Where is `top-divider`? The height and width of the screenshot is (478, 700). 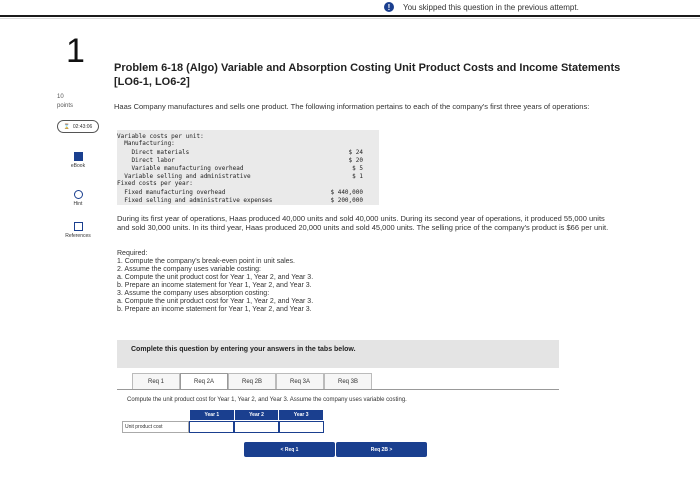
top-divider is located at coordinates (350, 16).